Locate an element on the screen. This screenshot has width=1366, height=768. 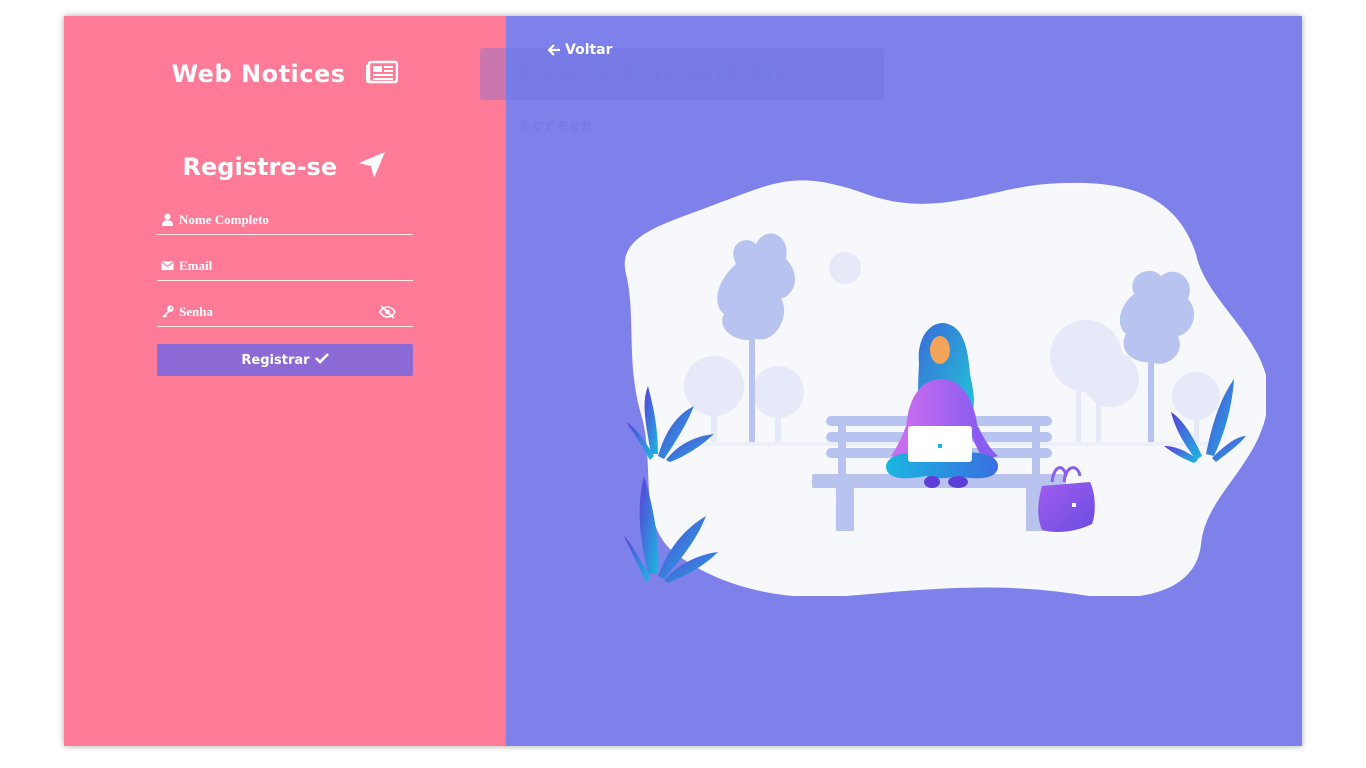
fullscreen-hint-key: F11 is located at coordinates (617, 74).